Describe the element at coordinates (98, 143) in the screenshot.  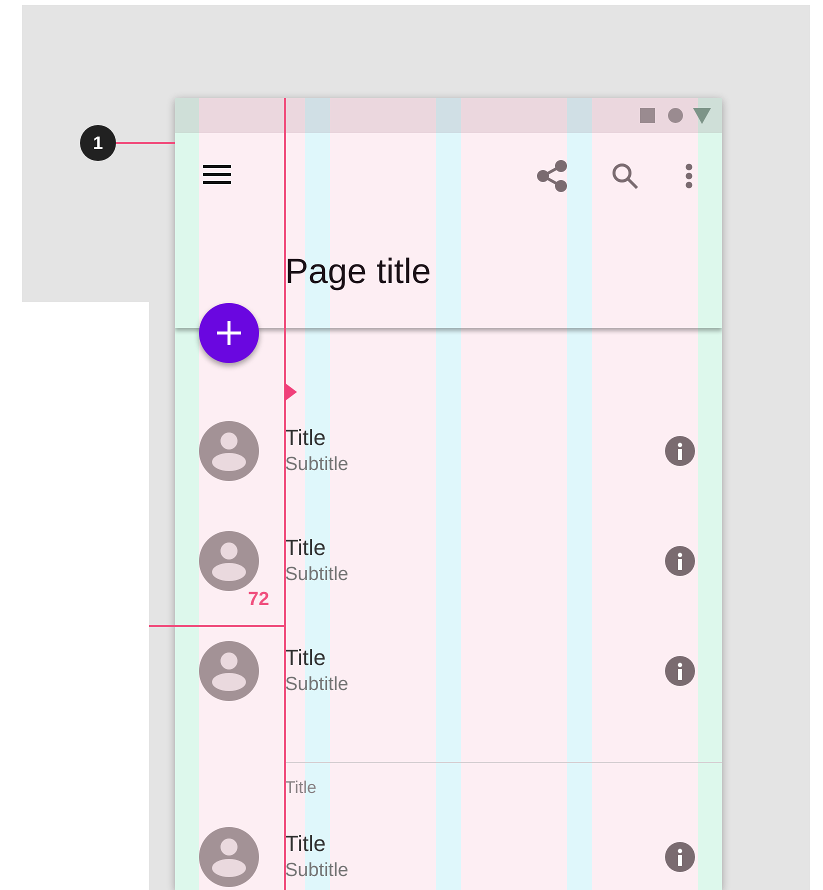
I see `callout-badge: 1` at that location.